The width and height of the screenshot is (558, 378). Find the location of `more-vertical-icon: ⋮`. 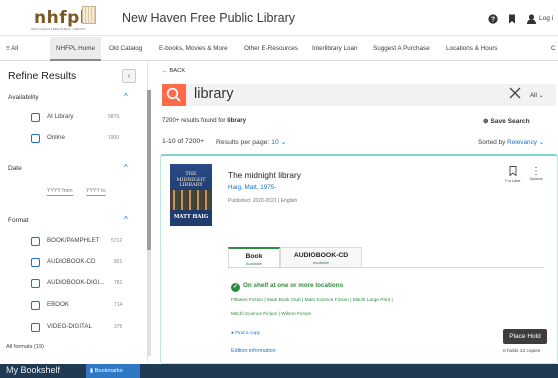

more-vertical-icon: ⋮ is located at coordinates (536, 171).